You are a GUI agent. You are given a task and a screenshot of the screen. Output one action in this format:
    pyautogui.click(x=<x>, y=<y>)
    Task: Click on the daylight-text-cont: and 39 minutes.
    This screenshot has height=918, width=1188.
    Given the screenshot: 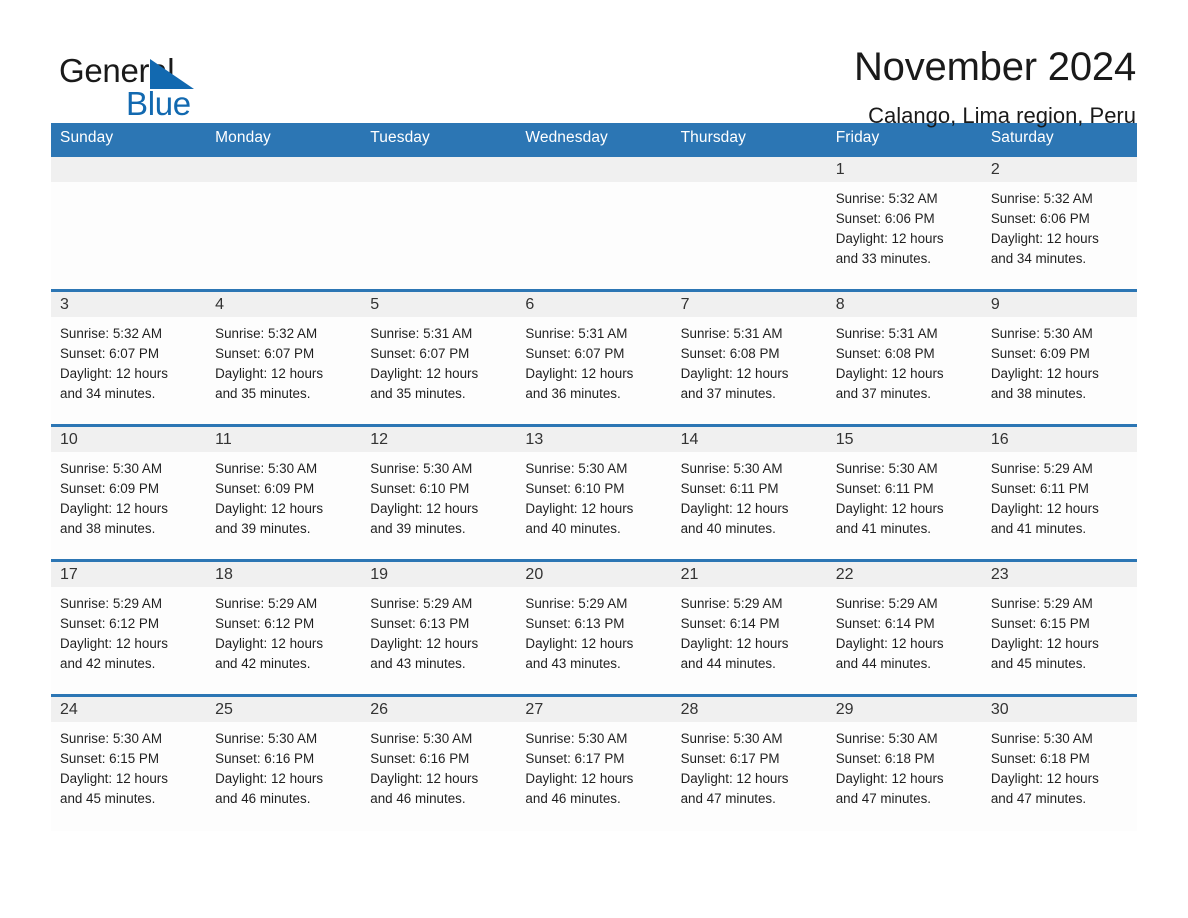 What is the action you would take?
    pyautogui.click(x=418, y=528)
    